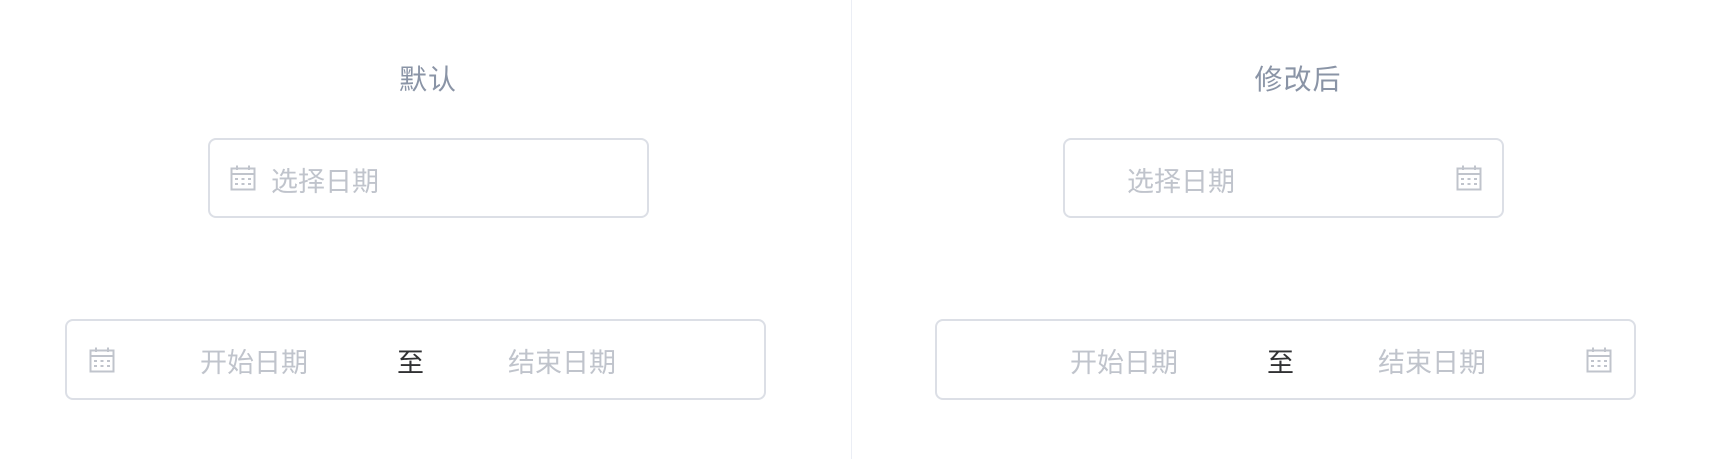 Image resolution: width=1711 pixels, height=459 pixels. Describe the element at coordinates (428, 178) in the screenshot. I see `date-picker-default: 选择日期` at that location.